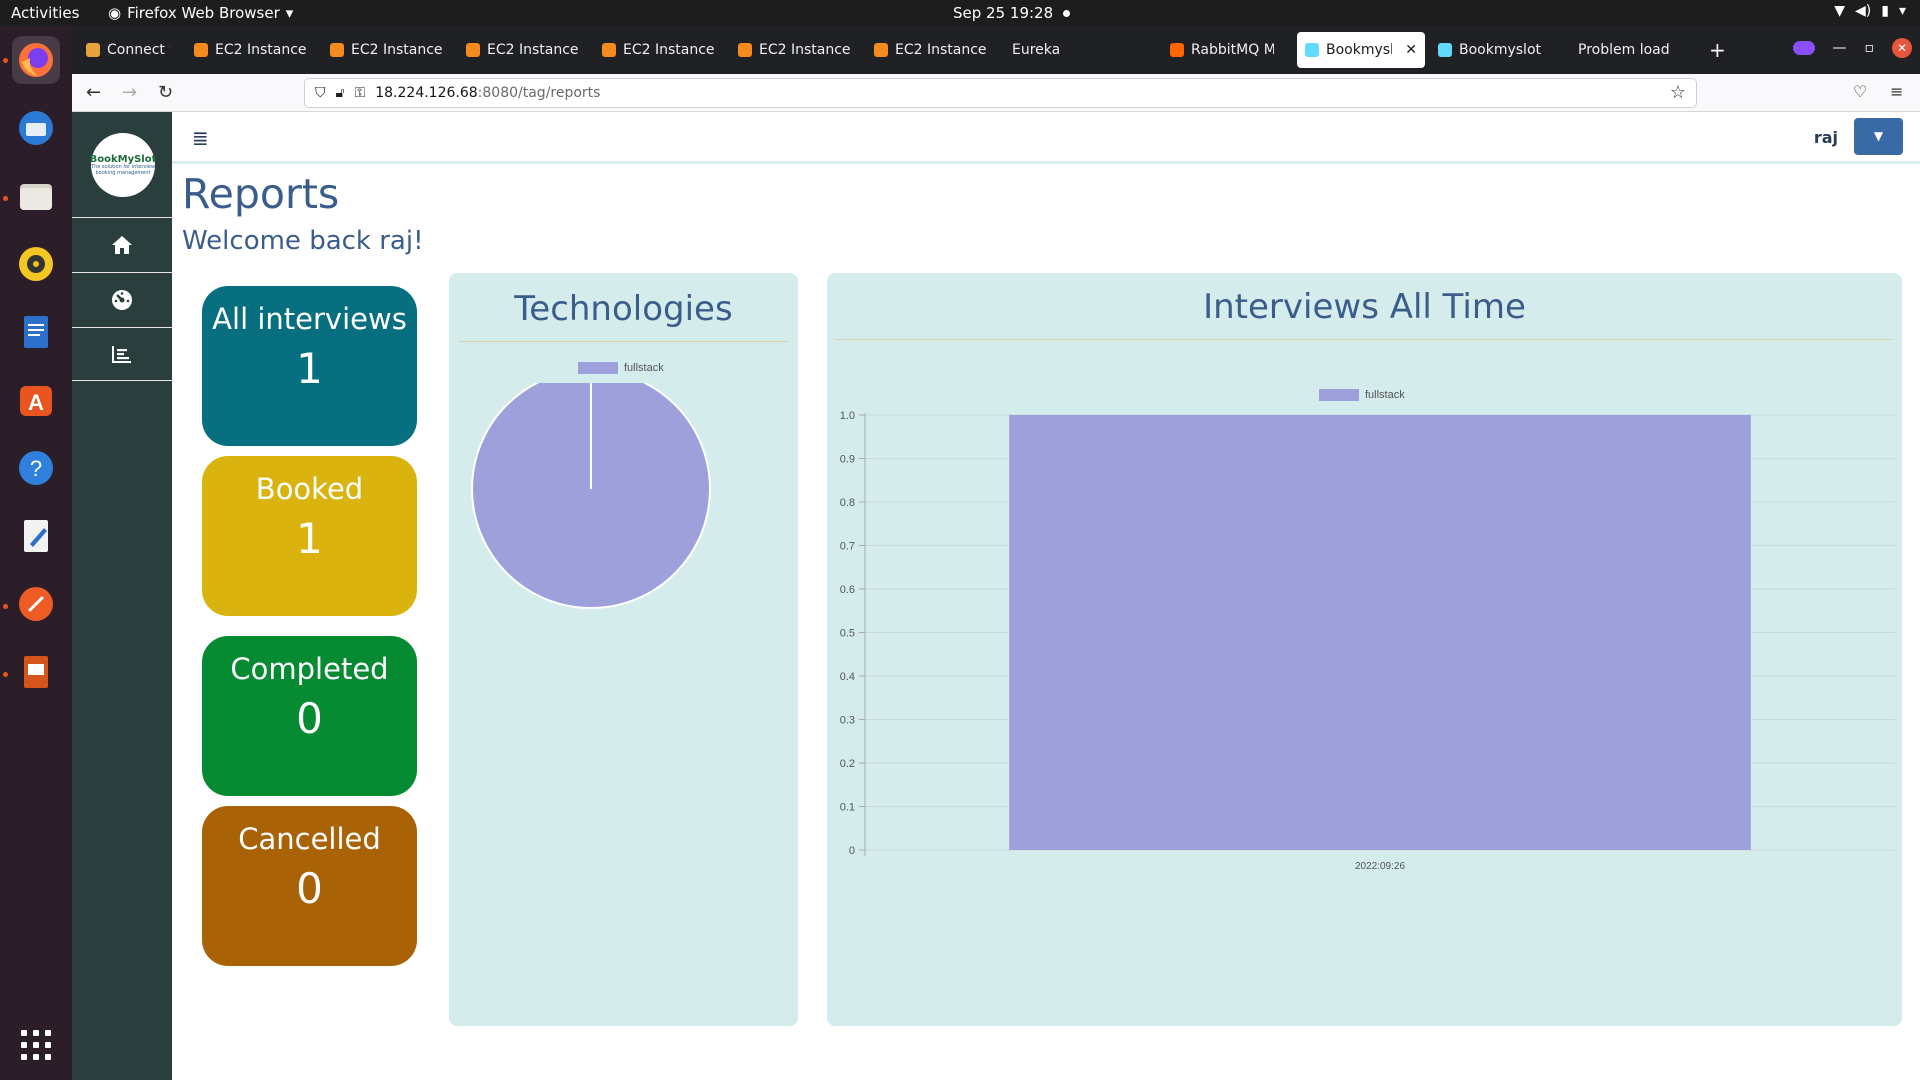 The height and width of the screenshot is (1080, 1920). I want to click on stat-card-completed: Completed 0, so click(309, 716).